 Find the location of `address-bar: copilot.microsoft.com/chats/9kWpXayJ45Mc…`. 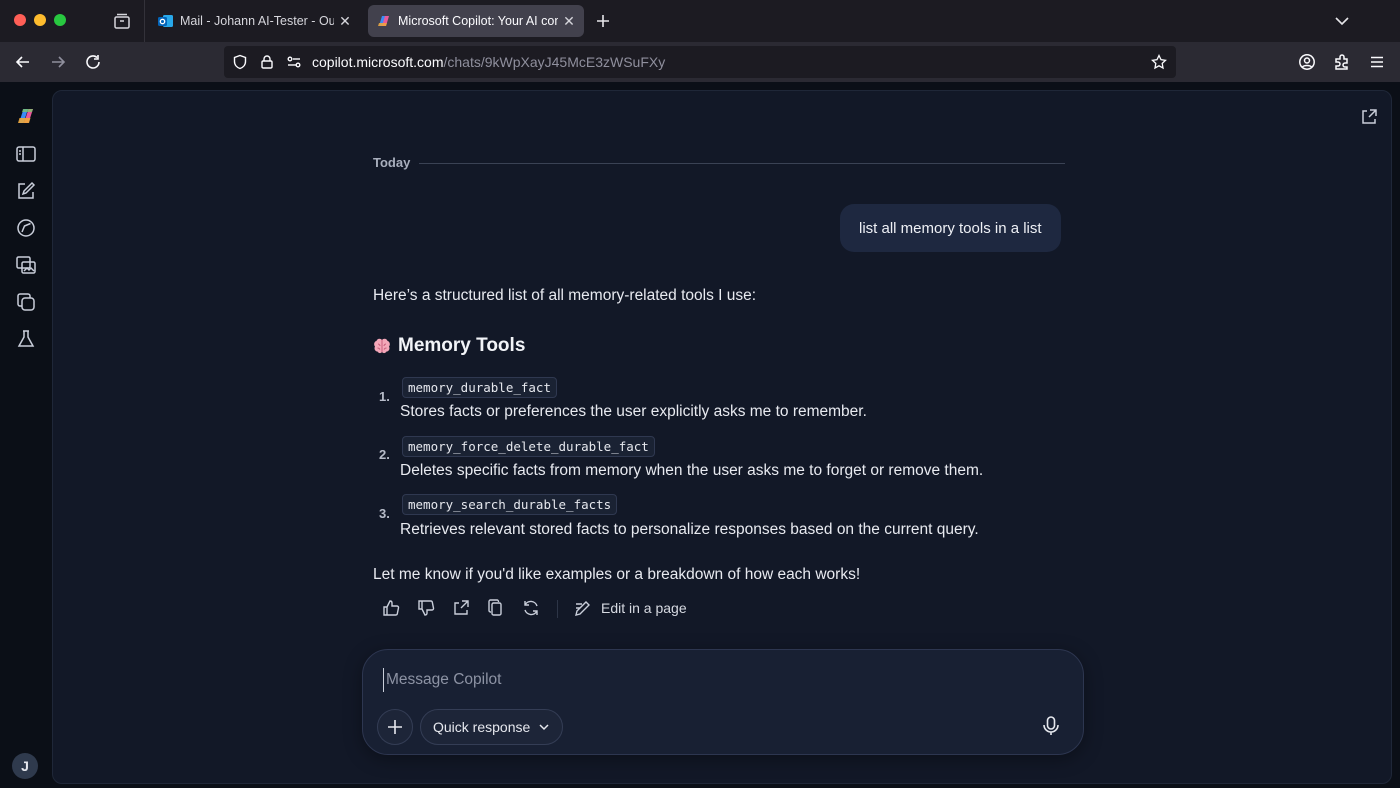

address-bar: copilot.microsoft.com/chats/9kWpXayJ45Mc… is located at coordinates (700, 62).